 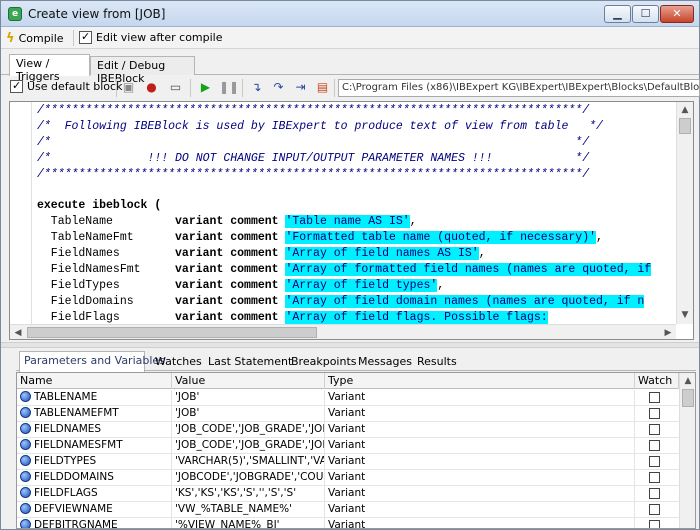 What do you see at coordinates (94, 446) in the screenshot?
I see `cell-name: FIELDNAMESFMT` at bounding box center [94, 446].